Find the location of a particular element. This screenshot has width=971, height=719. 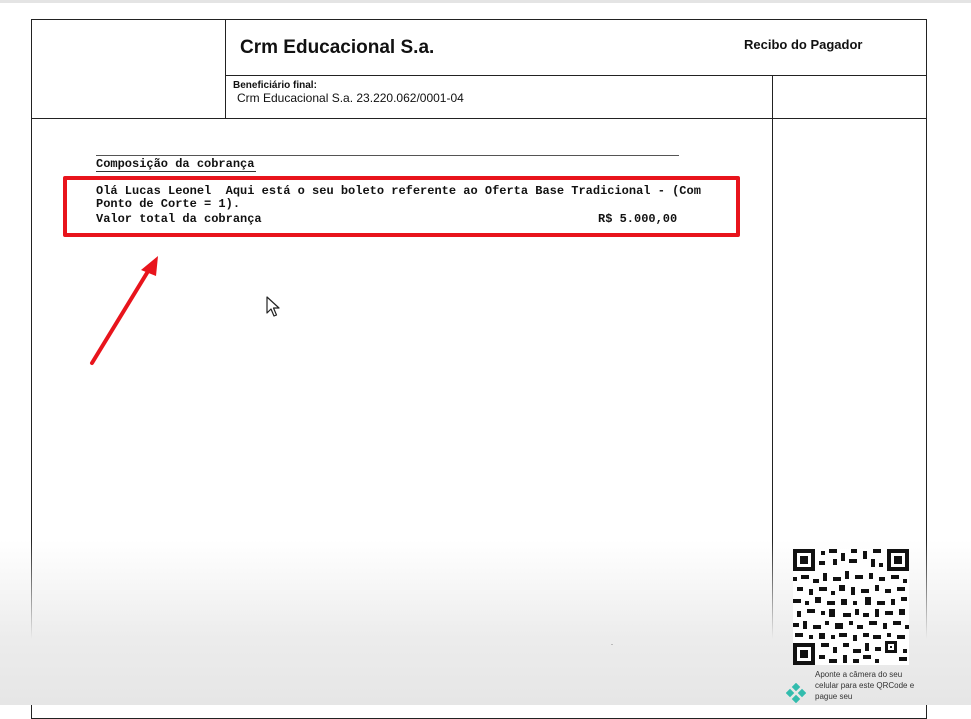

header-divider-horizontal is located at coordinates (576, 75).